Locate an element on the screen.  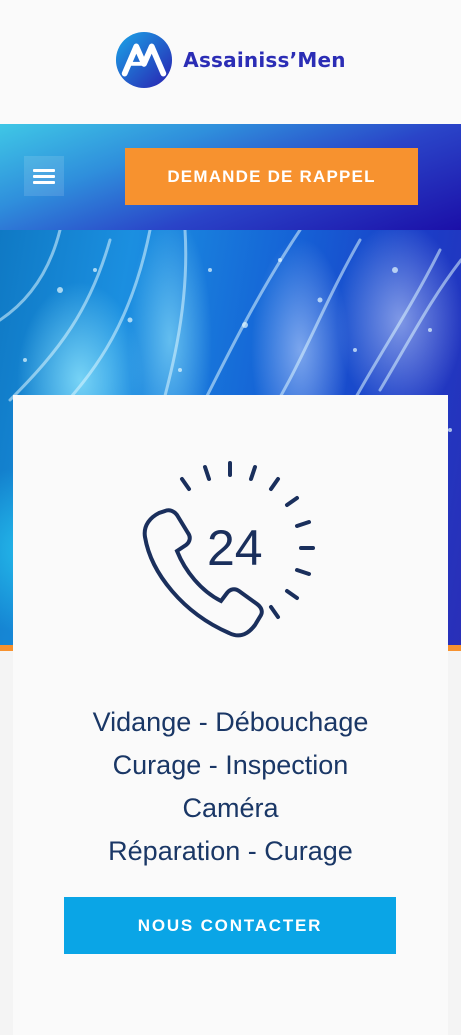
service-line: Caméra is located at coordinates (230, 808).